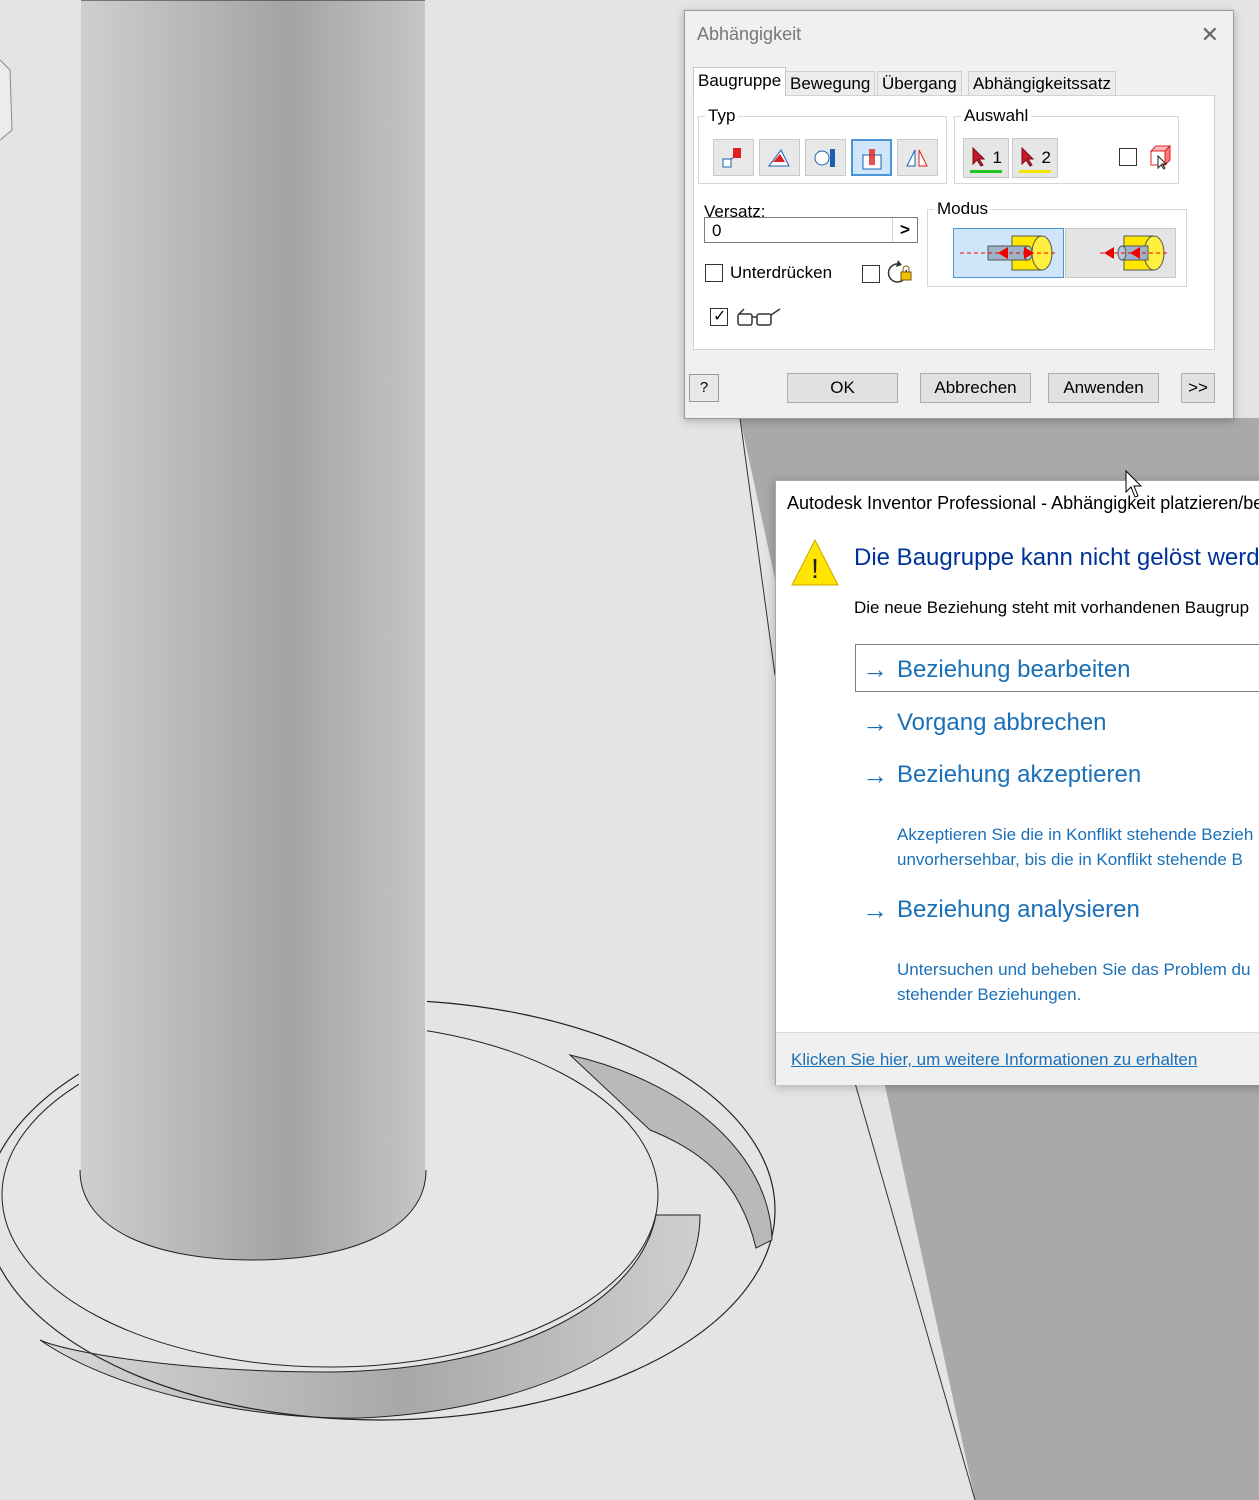  Describe the element at coordinates (1198, 388) in the screenshot. I see `more-button: >>` at that location.